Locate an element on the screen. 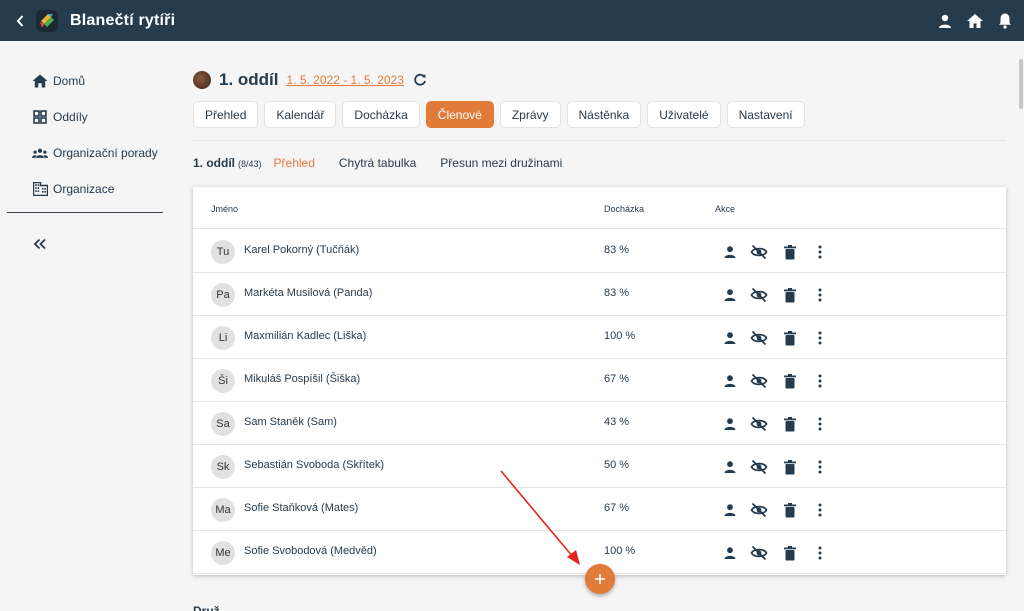 The image size is (1024, 611). tab-settings: Nastavení is located at coordinates (765, 114).